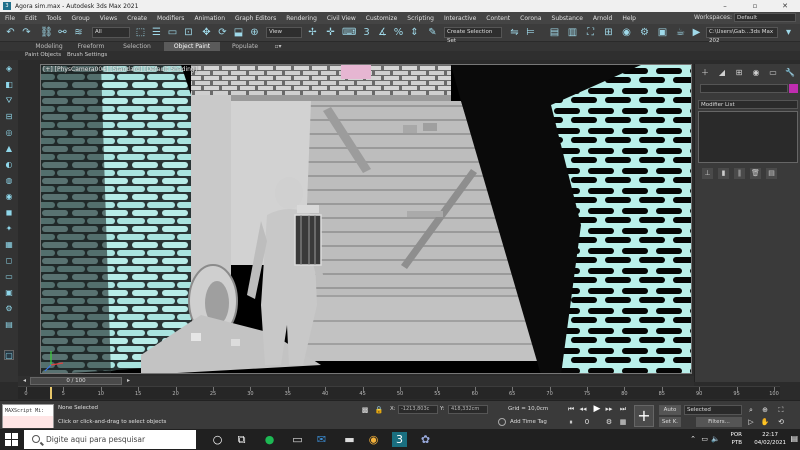 The height and width of the screenshot is (450, 800). What do you see at coordinates (9, 117) in the screenshot?
I see `hierarchy-icon: ⊟` at bounding box center [9, 117].